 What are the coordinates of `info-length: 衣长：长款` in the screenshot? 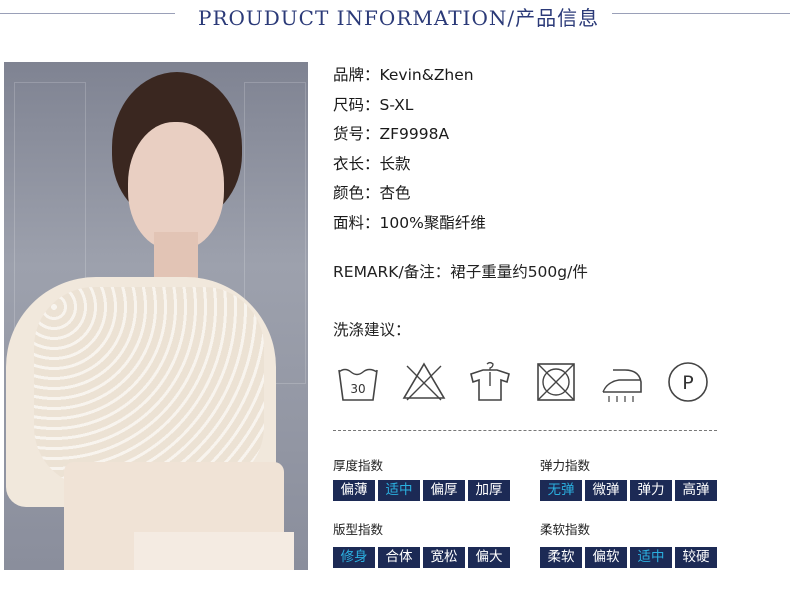 It's located at (372, 163).